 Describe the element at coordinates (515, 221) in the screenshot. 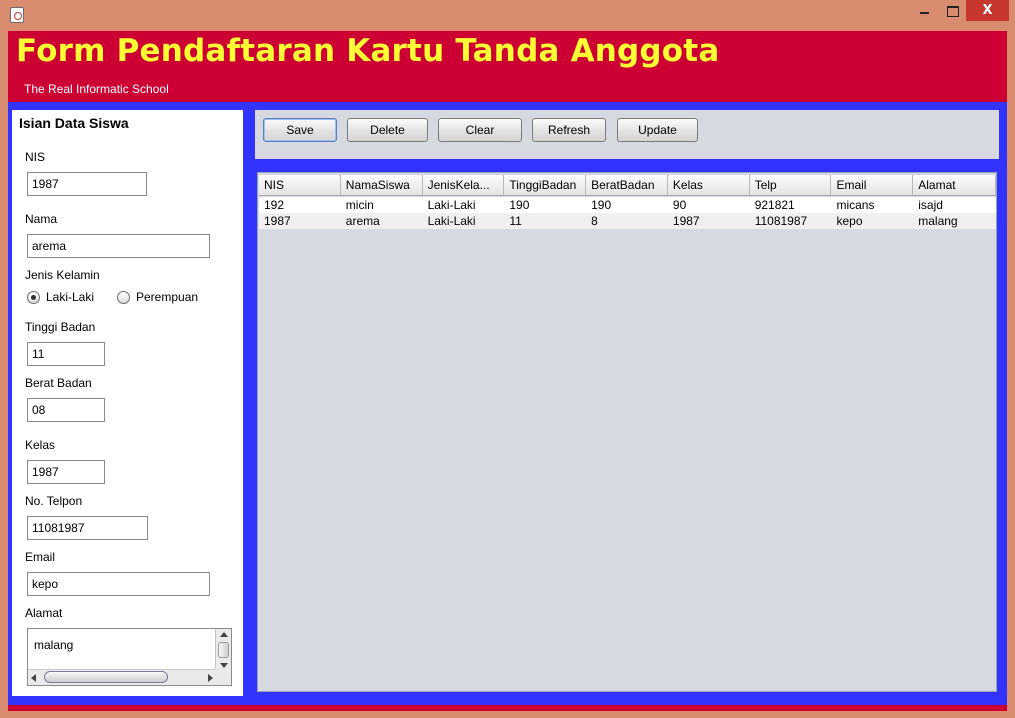

I see `table-cell: 11` at that location.